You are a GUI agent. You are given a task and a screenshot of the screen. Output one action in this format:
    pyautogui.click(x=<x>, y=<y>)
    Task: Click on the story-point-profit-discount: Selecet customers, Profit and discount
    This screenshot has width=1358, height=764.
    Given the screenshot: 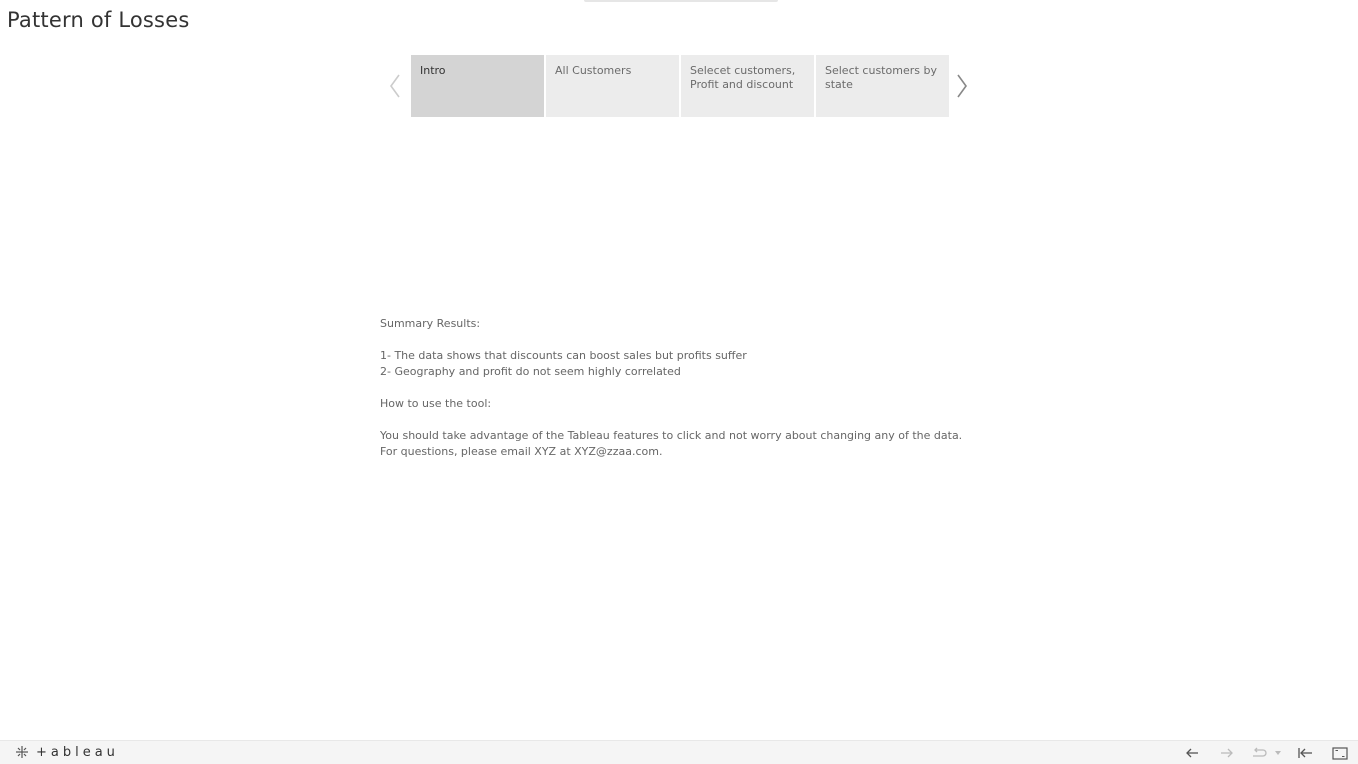 What is the action you would take?
    pyautogui.click(x=747, y=86)
    